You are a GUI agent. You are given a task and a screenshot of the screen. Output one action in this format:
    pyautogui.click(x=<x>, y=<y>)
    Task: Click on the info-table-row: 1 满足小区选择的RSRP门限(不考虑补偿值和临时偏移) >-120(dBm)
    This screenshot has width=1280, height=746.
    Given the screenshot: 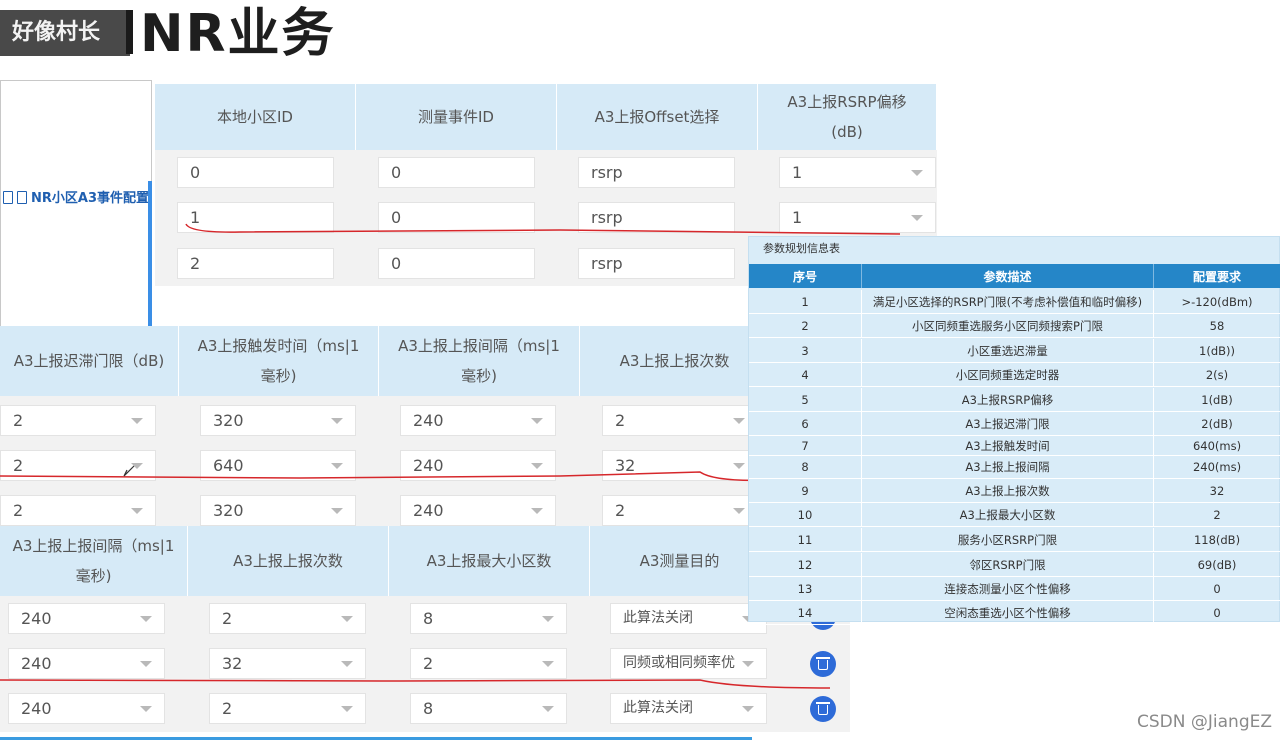 What is the action you would take?
    pyautogui.click(x=1014, y=302)
    